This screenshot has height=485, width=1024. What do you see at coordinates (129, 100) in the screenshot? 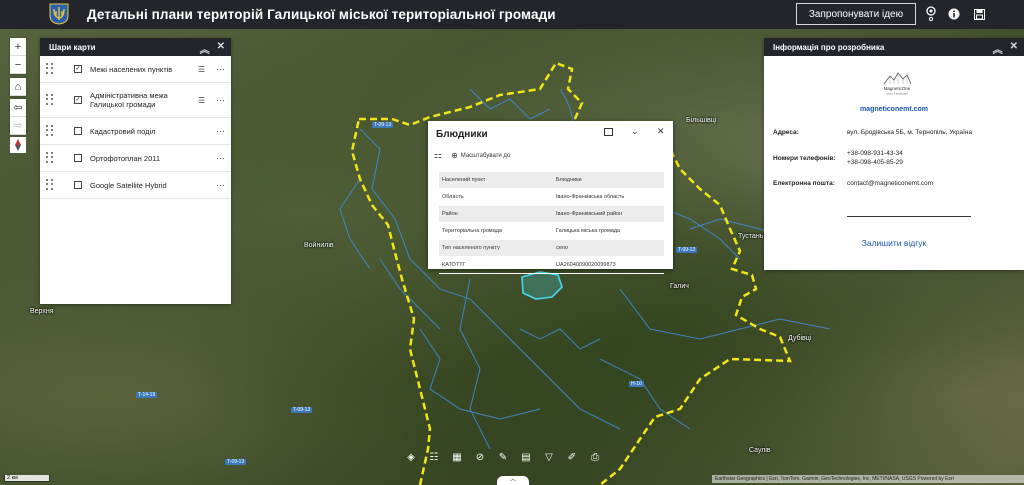
I see `layer-label: Адміністративна межа Галицької громади` at bounding box center [129, 100].